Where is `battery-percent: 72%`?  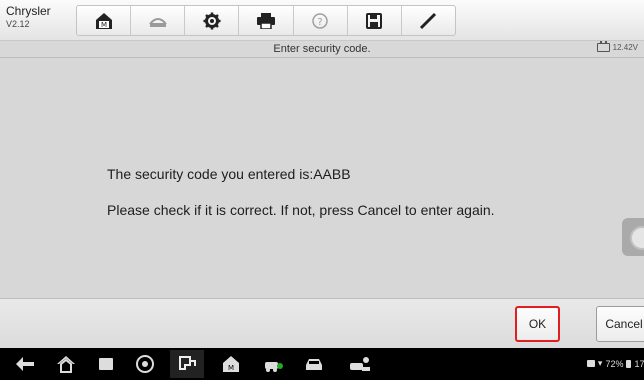 battery-percent: 72% is located at coordinates (614, 363).